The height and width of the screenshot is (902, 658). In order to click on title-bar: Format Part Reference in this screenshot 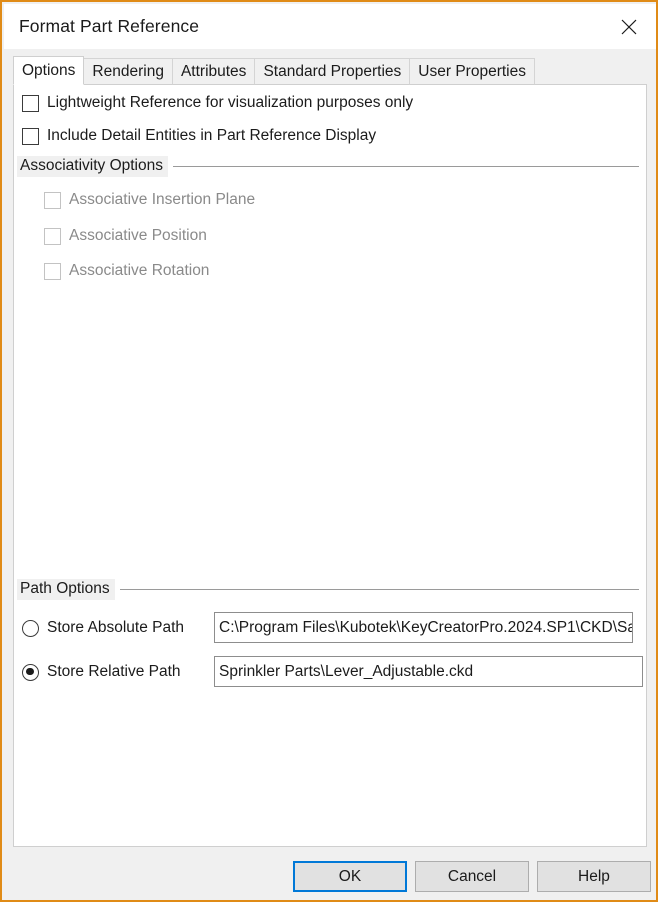, I will do `click(330, 26)`.